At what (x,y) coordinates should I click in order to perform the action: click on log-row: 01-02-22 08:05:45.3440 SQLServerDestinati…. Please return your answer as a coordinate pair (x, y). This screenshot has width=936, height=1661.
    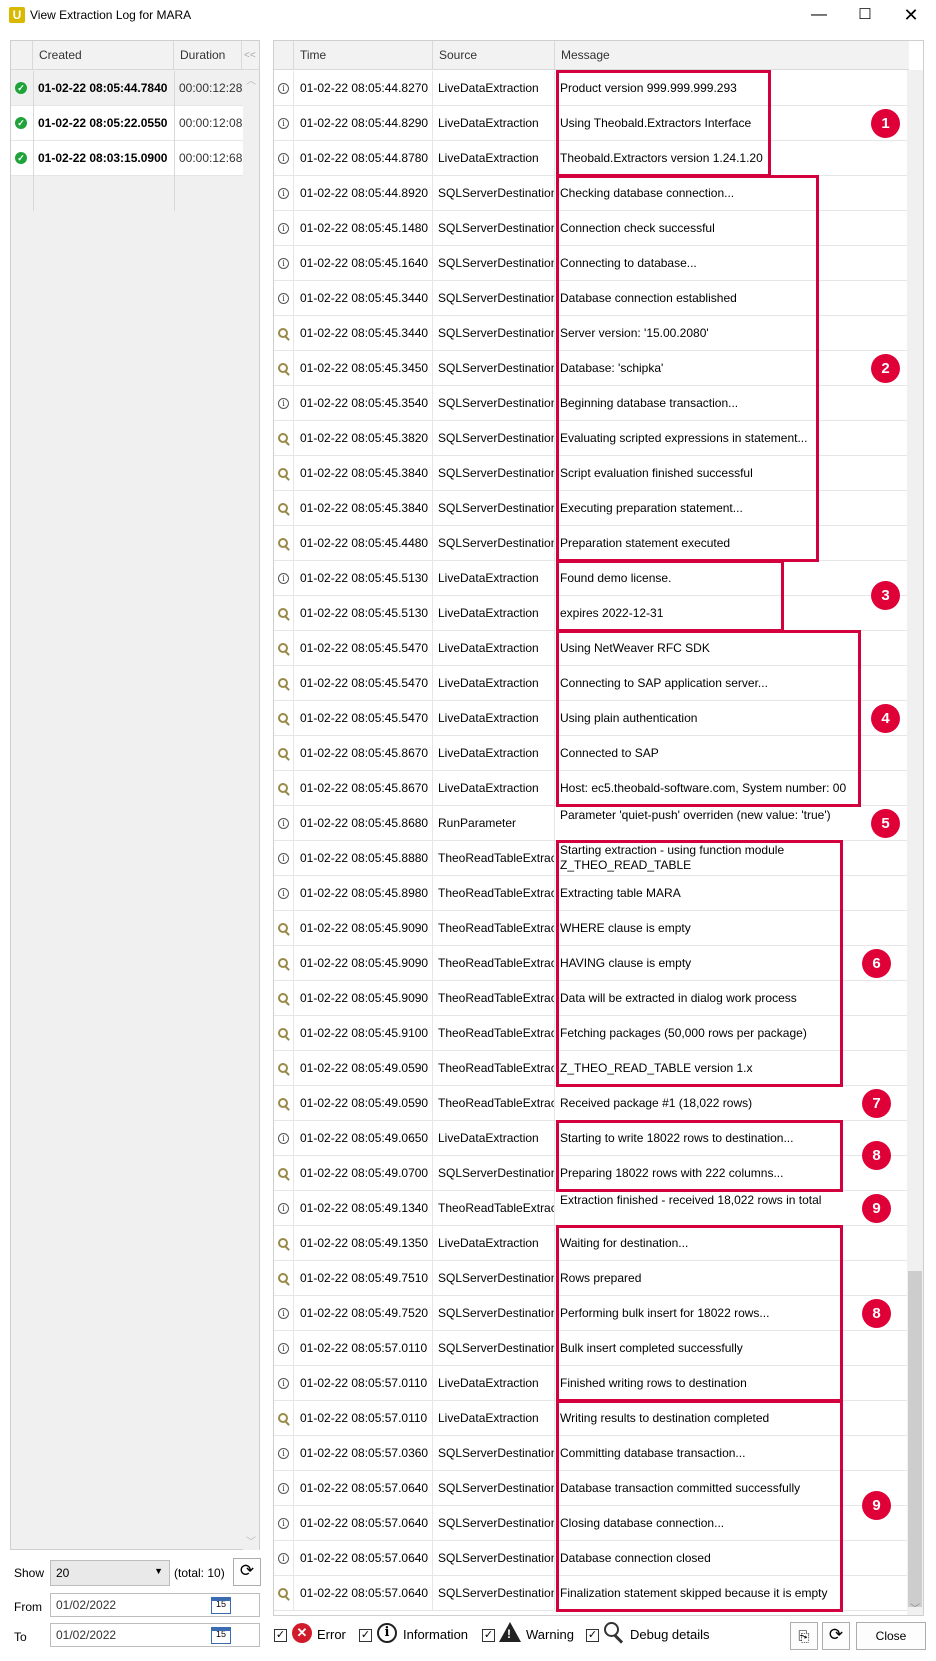
    Looking at the image, I should click on (591, 333).